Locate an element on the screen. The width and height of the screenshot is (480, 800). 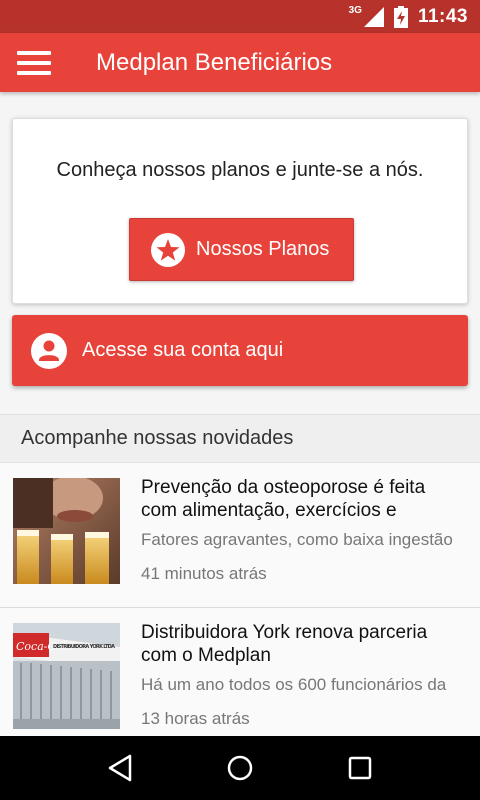
york-ltda-building-photo: Coca-Cola DISTRIBUIDORA YORK LTDA is located at coordinates (66, 676).